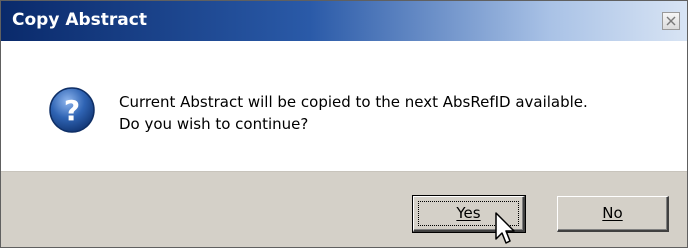 The height and width of the screenshot is (248, 688). I want to click on message-line-2: Do you wish to continue?, so click(214, 124).